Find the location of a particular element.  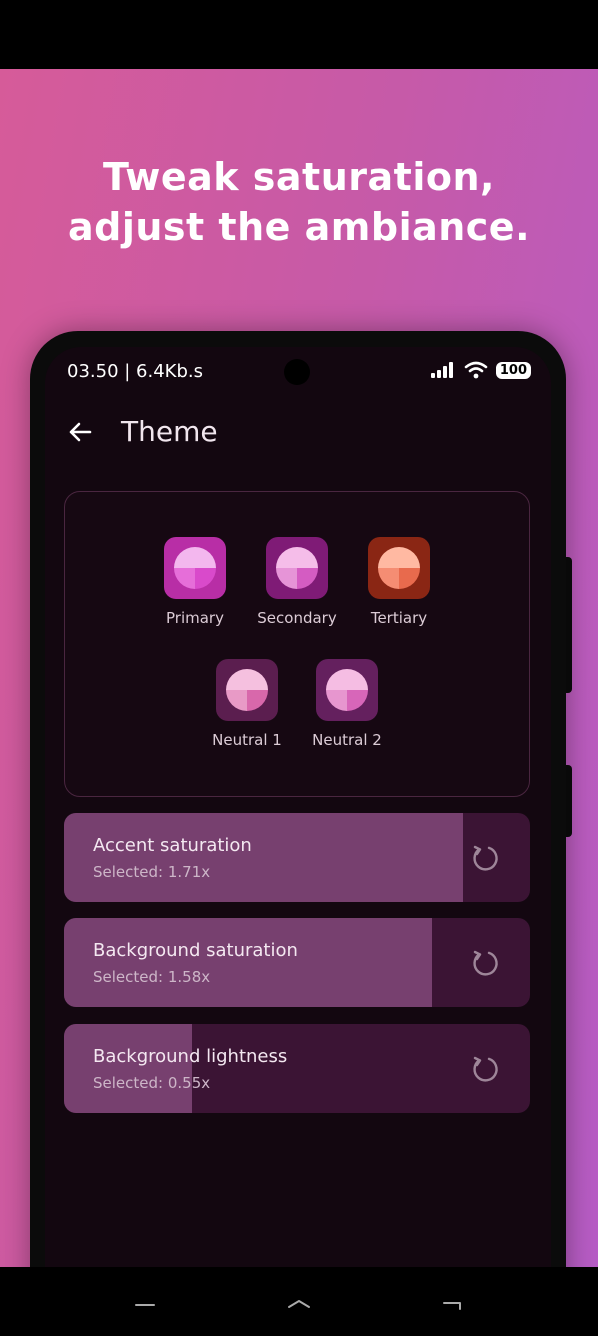

slider-title: Accent saturation is located at coordinates (172, 845).